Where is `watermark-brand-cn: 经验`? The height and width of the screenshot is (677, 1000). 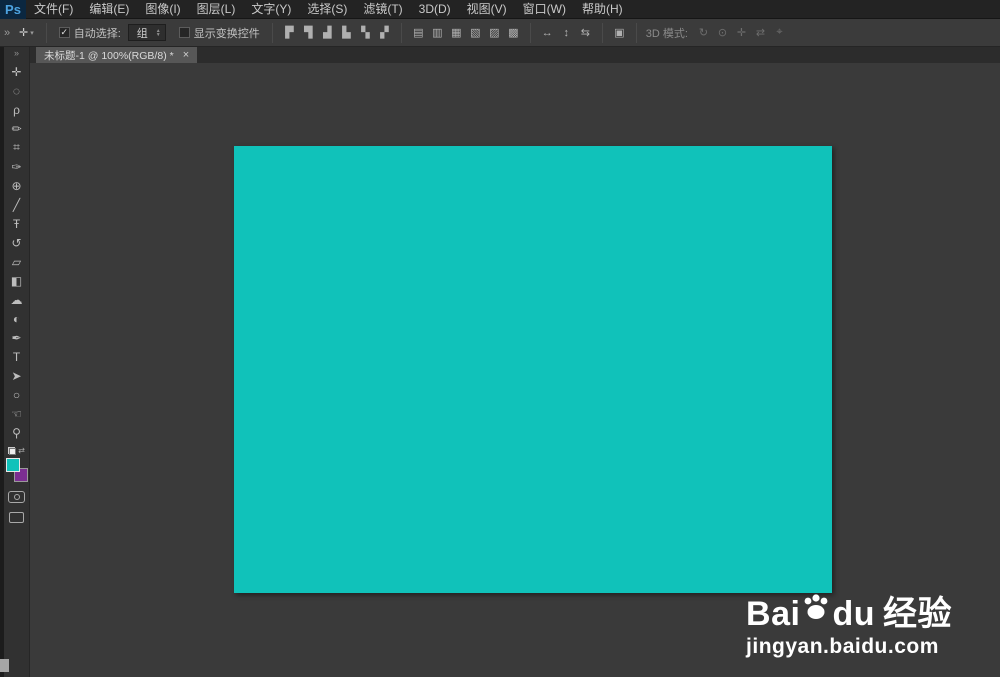
watermark-brand-cn: 经验 is located at coordinates (917, 614).